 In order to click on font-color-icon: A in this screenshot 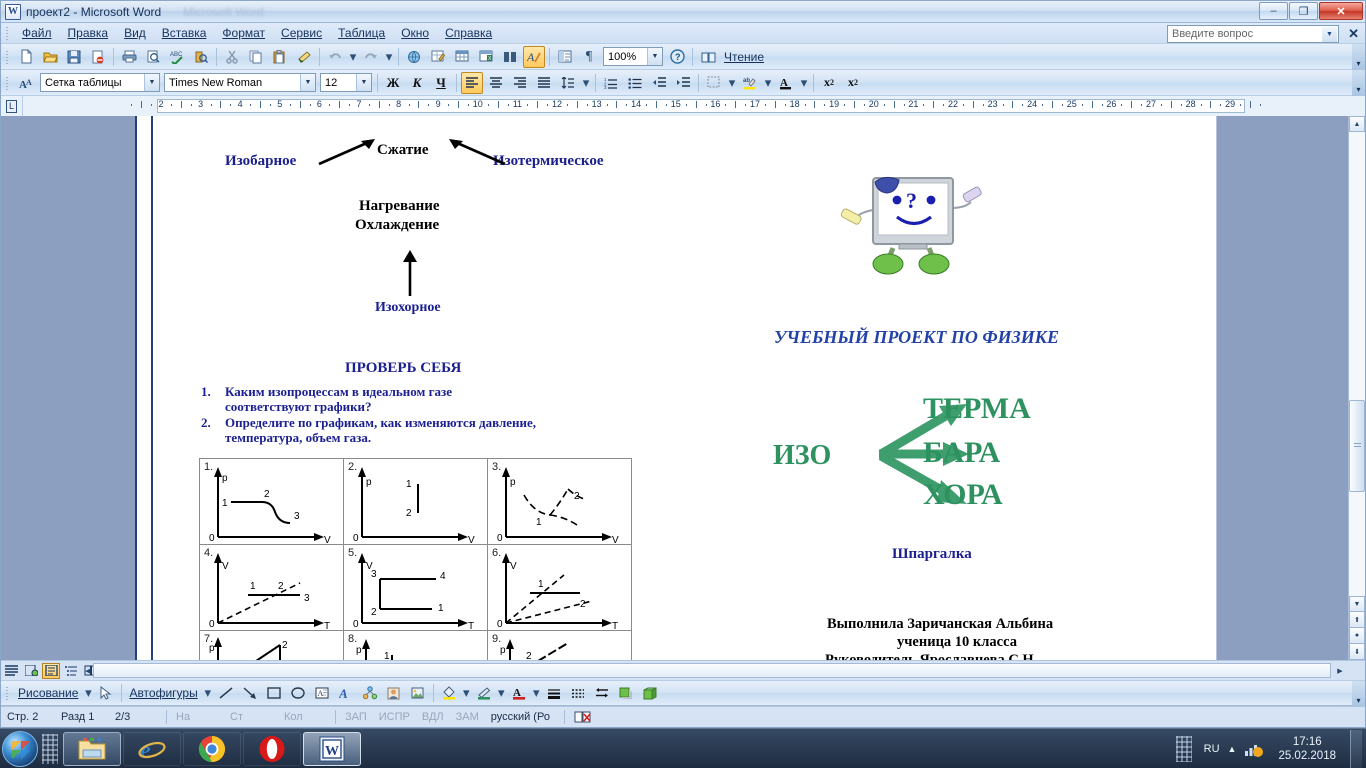, I will do `click(519, 693)`.